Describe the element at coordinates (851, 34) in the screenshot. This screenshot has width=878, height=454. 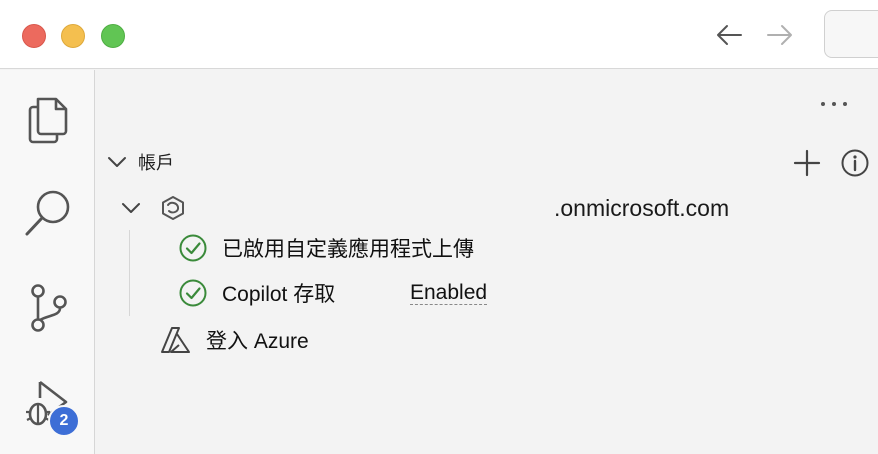
I see `command-center` at that location.